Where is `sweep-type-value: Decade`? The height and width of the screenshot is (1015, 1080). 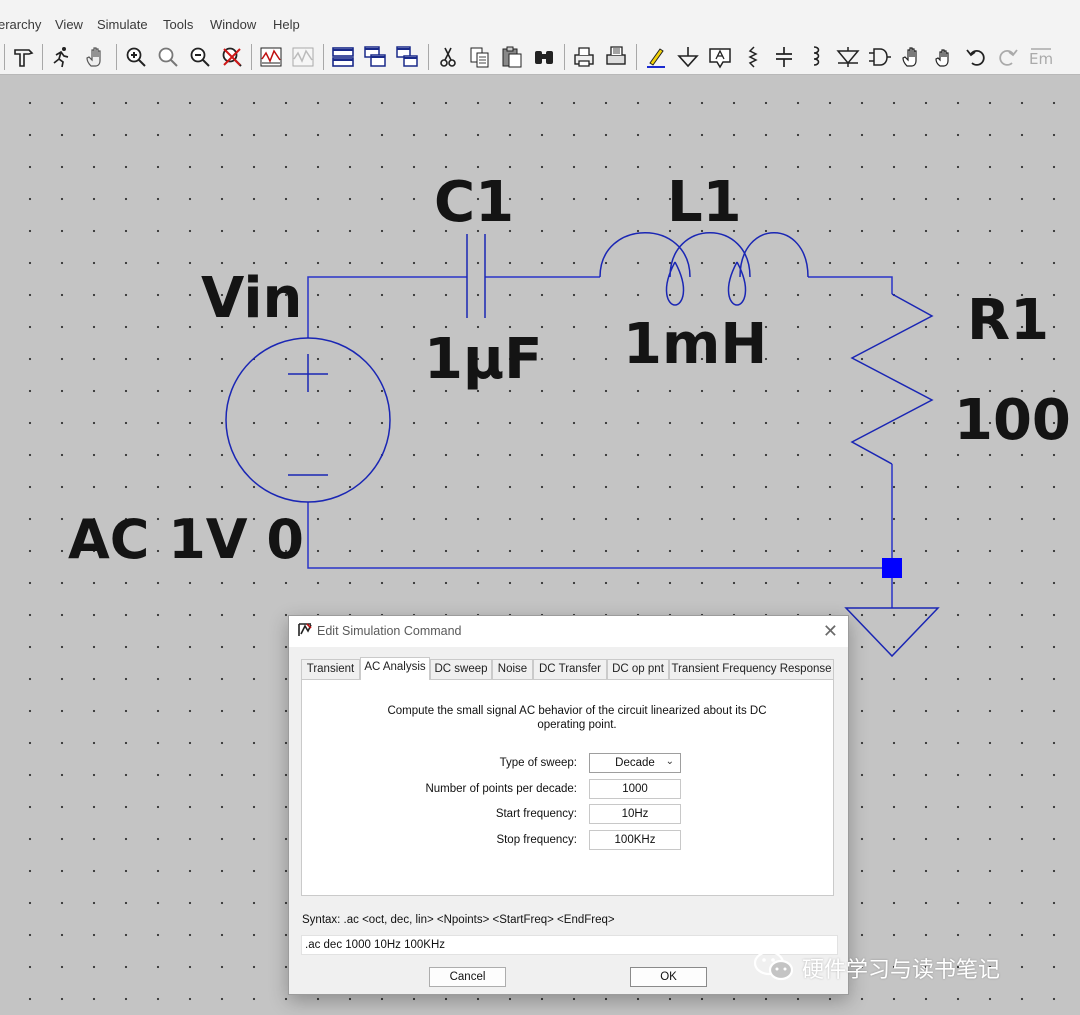
sweep-type-value: Decade is located at coordinates (635, 763).